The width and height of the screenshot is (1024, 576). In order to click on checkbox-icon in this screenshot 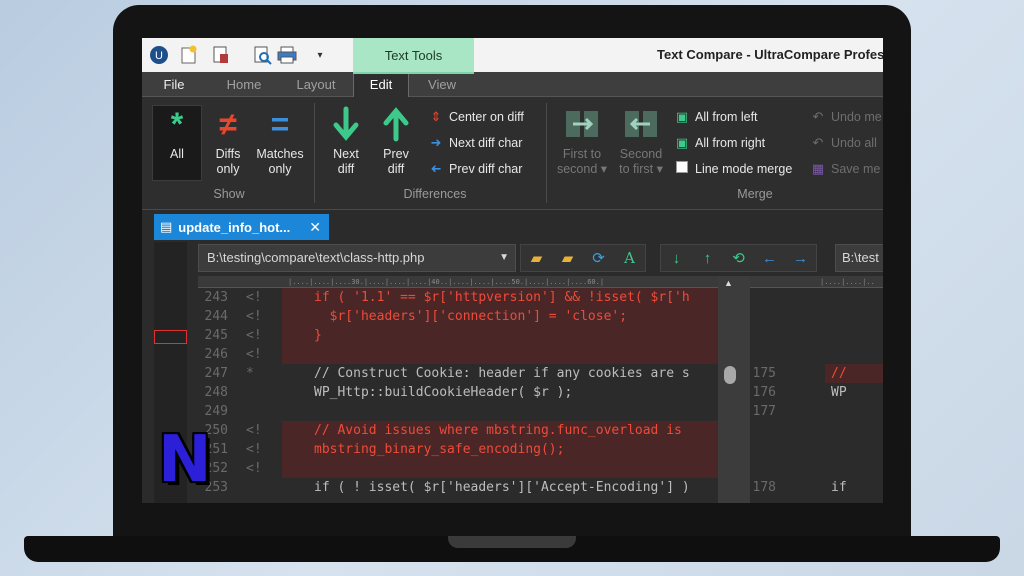, I will do `click(682, 168)`.